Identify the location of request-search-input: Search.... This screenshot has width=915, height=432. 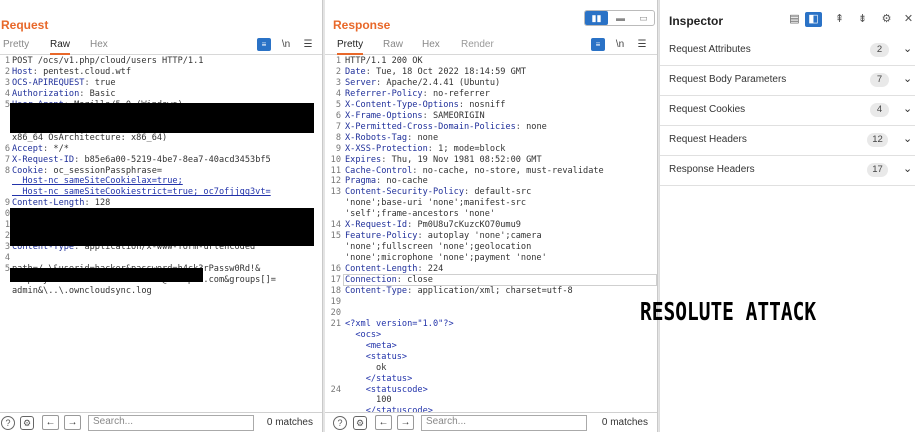
(171, 423).